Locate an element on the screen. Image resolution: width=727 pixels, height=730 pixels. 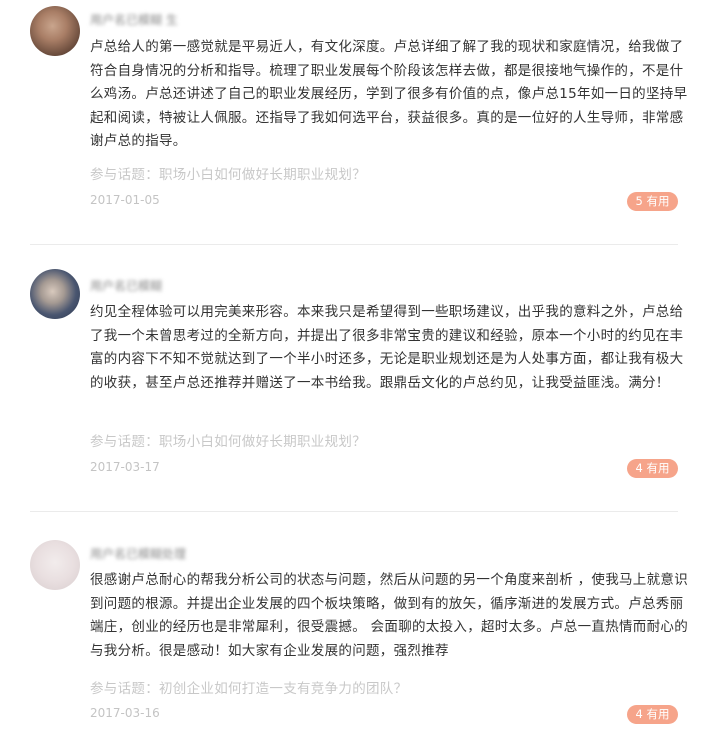
user-name: 用户名已模糊 is located at coordinates (126, 286).